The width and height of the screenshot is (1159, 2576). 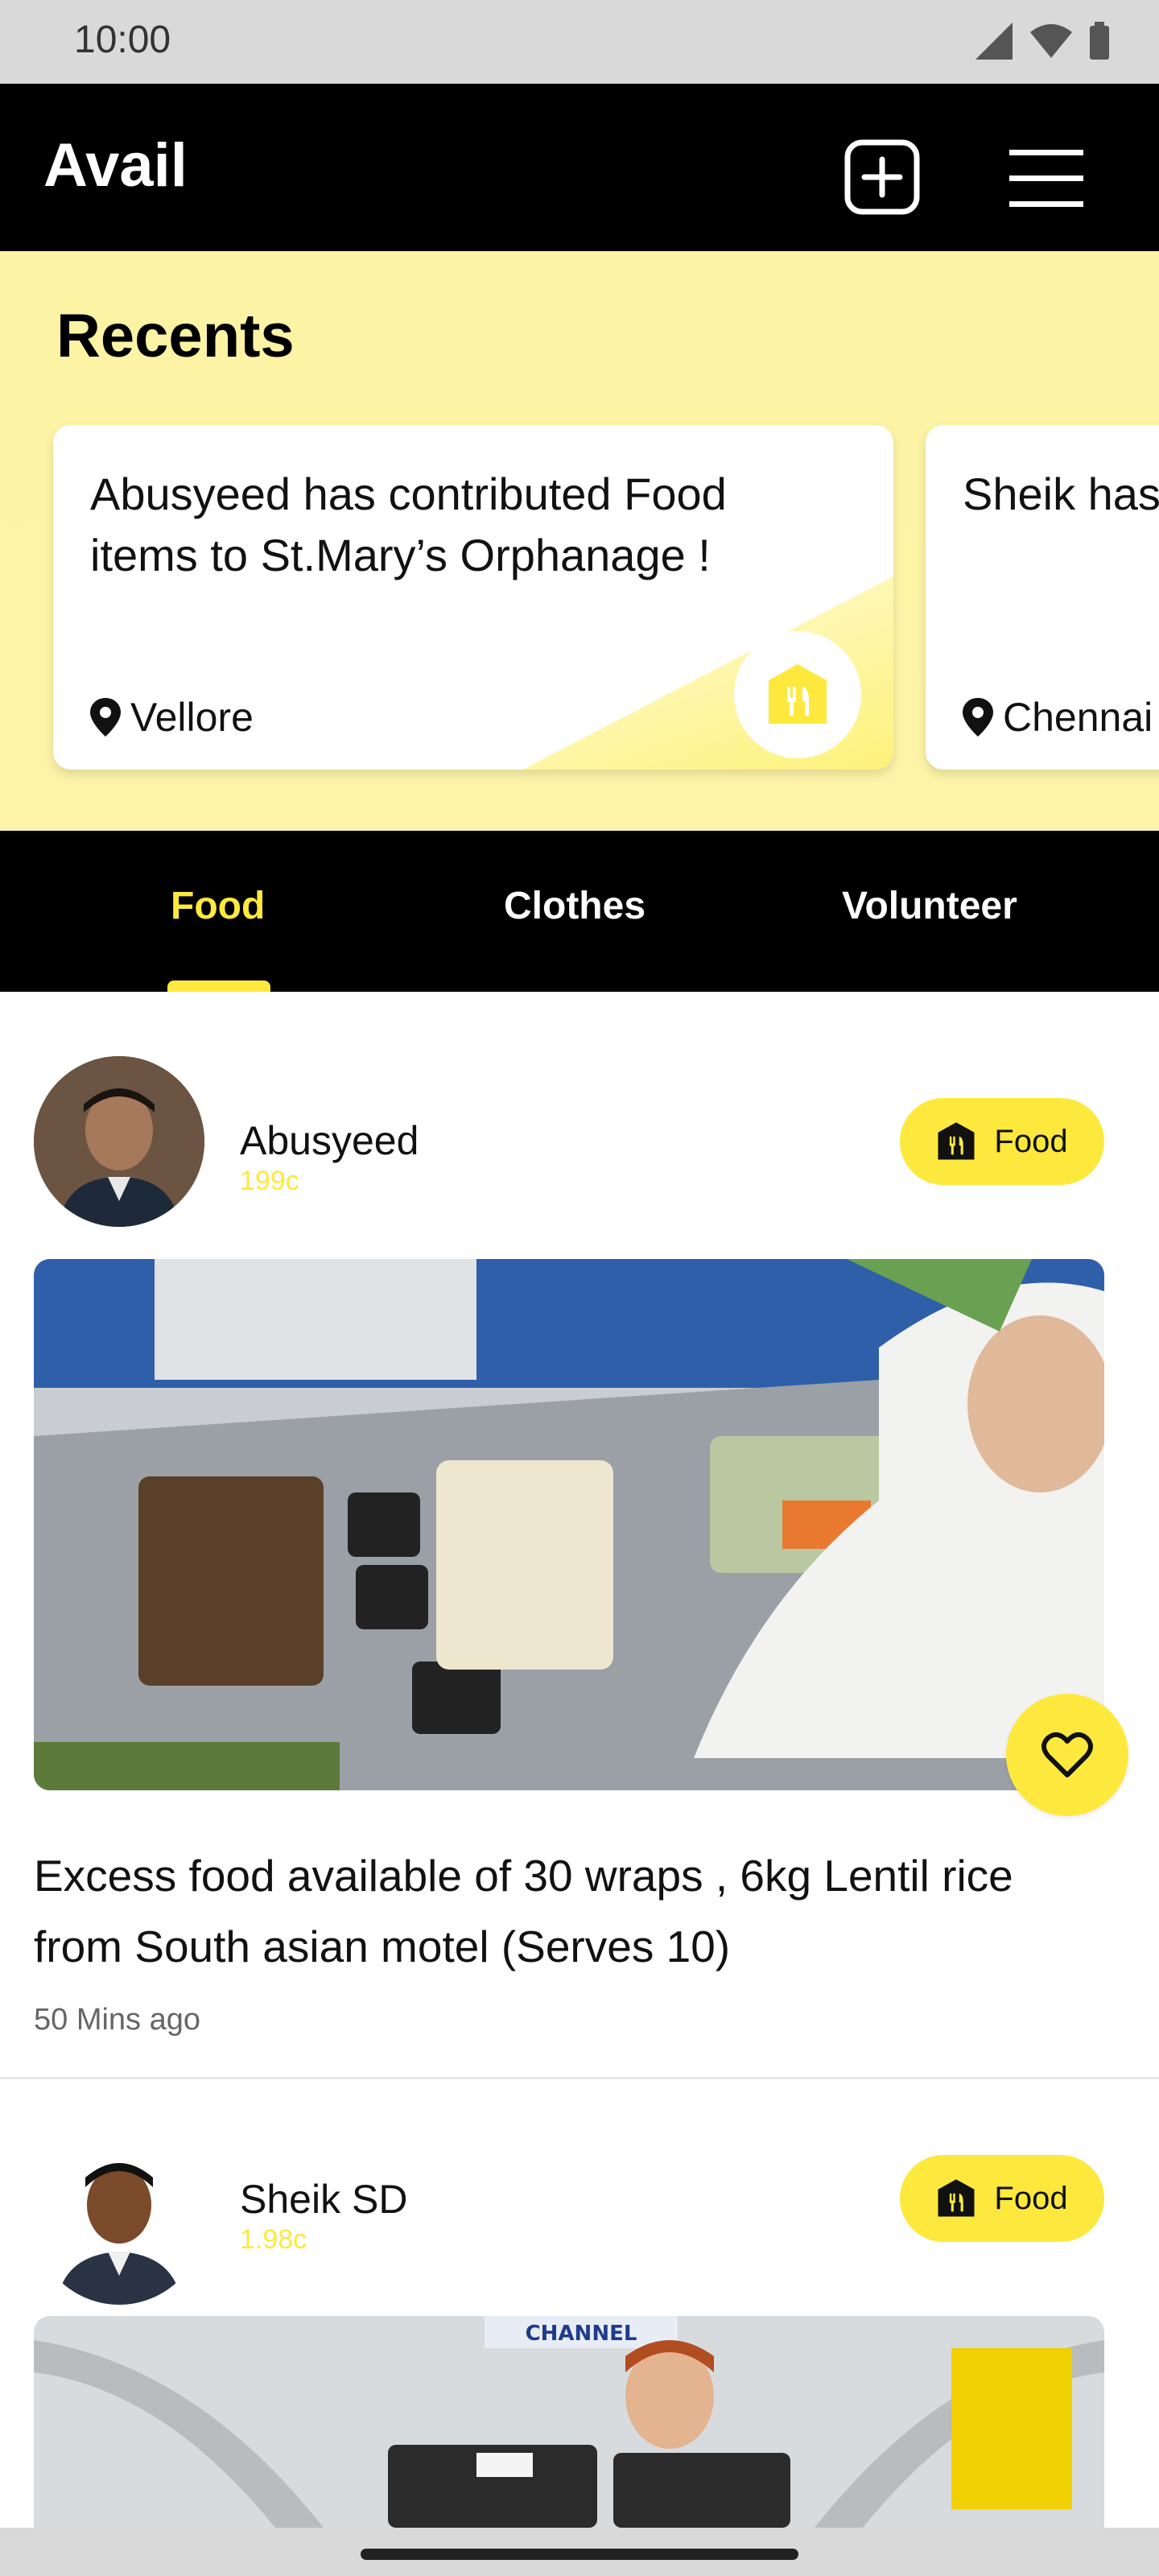 I want to click on battery-icon, so click(x=1099, y=41).